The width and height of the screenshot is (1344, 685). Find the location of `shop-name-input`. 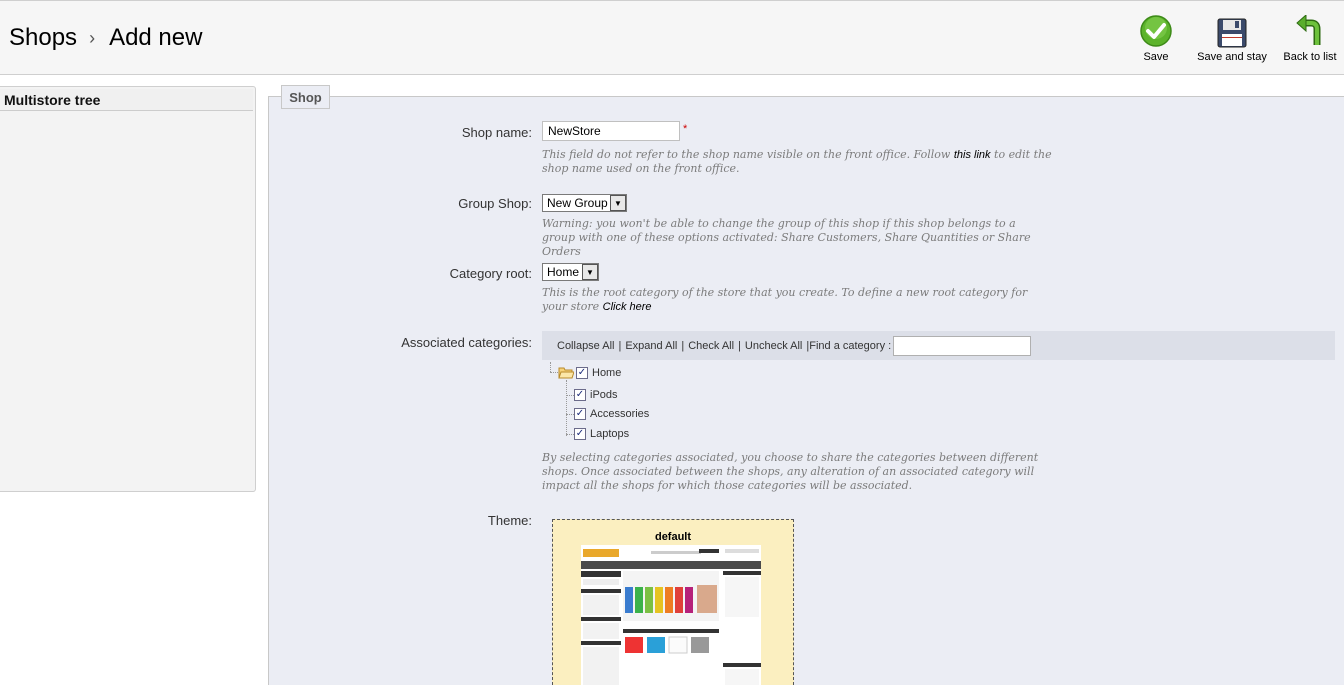

shop-name-input is located at coordinates (611, 131).